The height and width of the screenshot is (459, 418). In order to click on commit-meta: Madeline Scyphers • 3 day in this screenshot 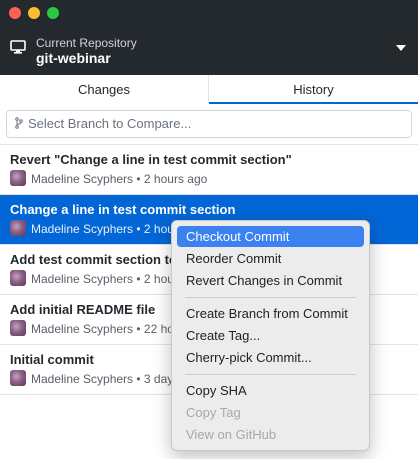, I will do `click(102, 379)`.